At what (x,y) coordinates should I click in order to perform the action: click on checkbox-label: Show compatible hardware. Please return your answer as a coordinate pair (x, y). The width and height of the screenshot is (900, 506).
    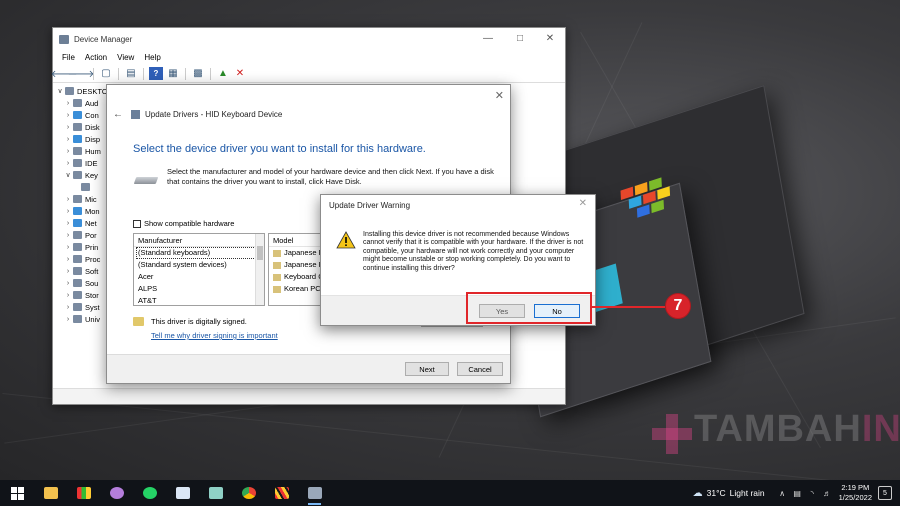
    Looking at the image, I should click on (189, 223).